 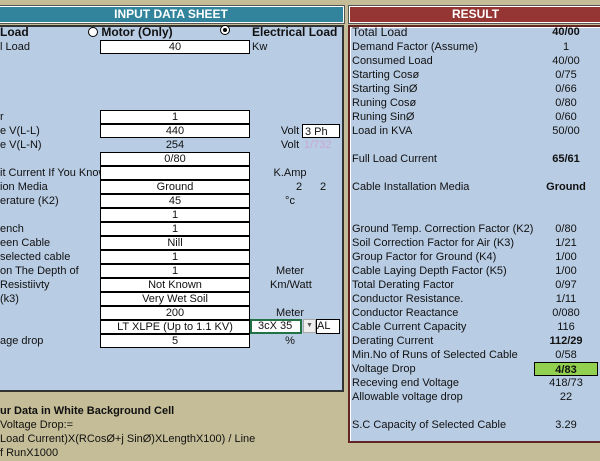 What do you see at coordinates (566, 285) in the screenshot?
I see `result-value: 0/97` at bounding box center [566, 285].